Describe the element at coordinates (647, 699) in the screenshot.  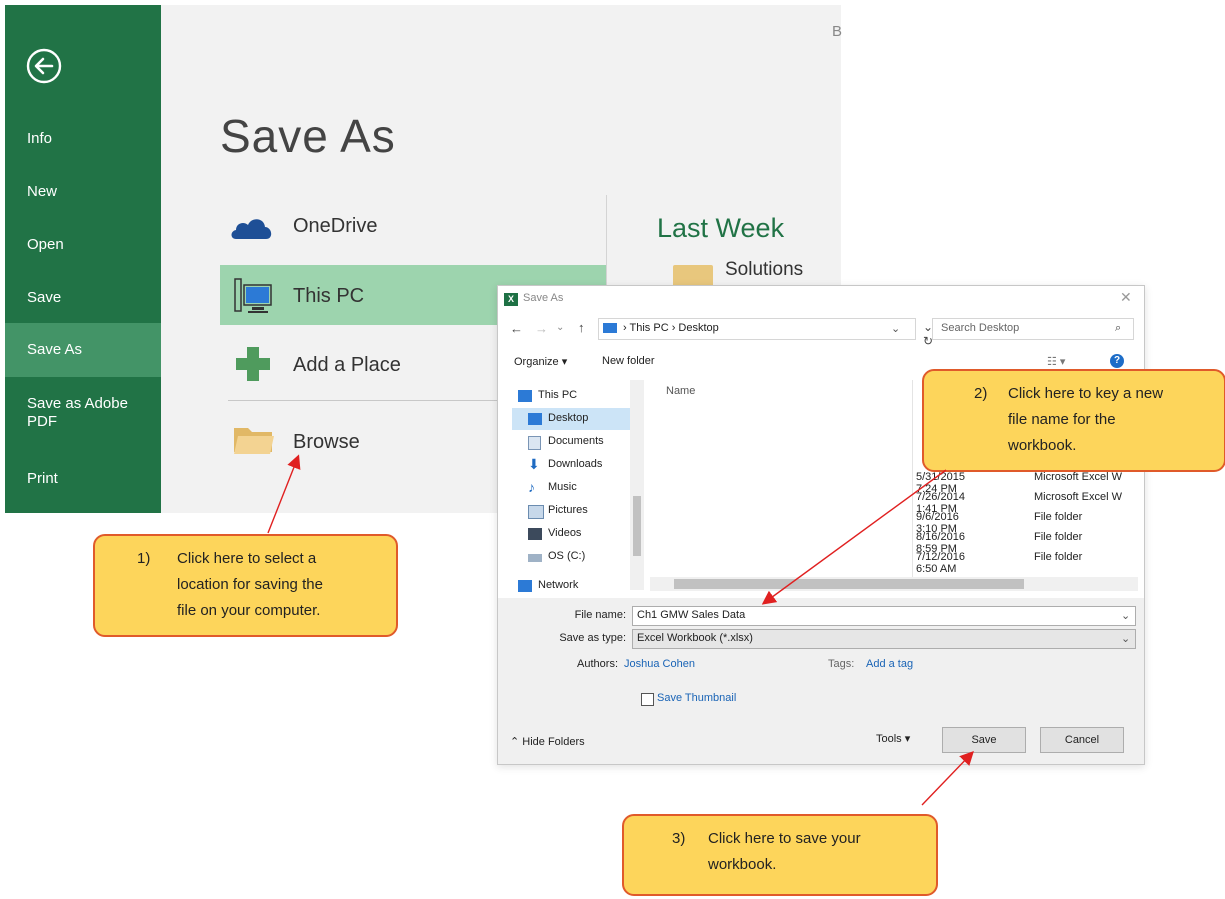
I see `save-thumbnail-checkbox` at that location.